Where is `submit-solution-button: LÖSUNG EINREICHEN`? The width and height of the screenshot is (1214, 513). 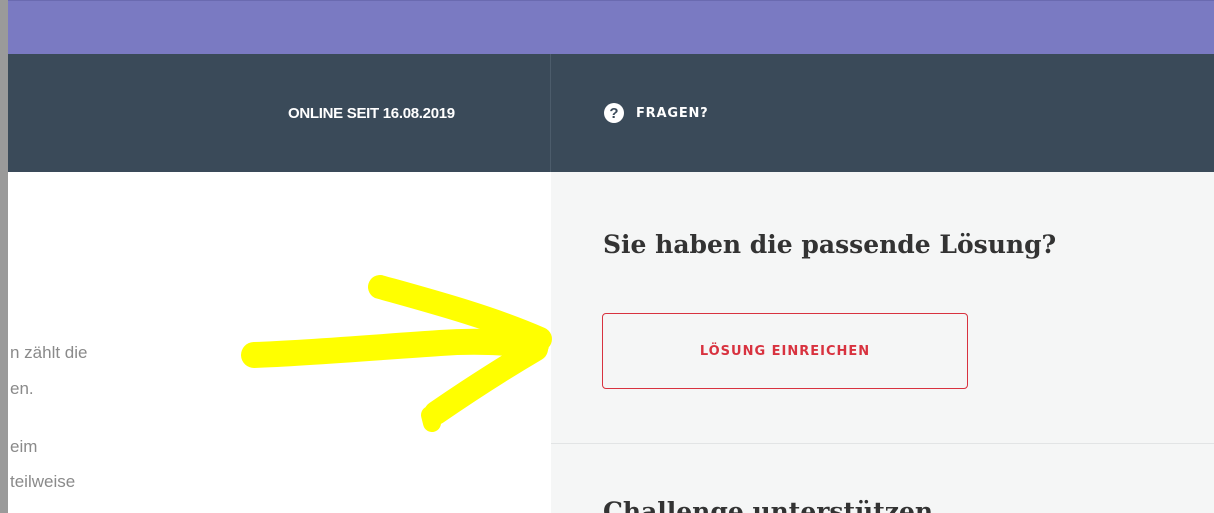
submit-solution-button: LÖSUNG EINREICHEN is located at coordinates (785, 351).